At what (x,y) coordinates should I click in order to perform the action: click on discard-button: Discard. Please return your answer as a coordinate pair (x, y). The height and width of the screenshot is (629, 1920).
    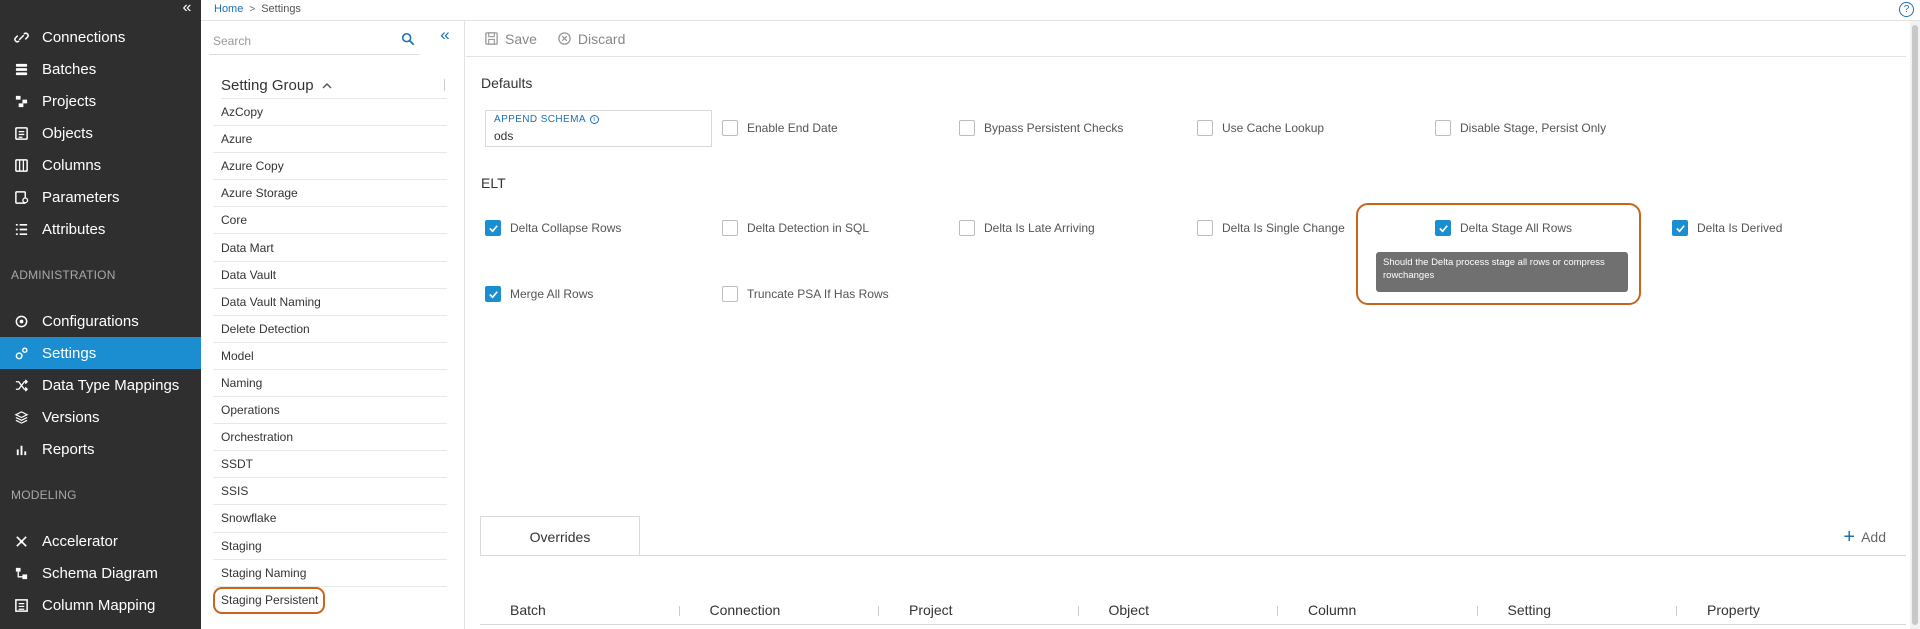
    Looking at the image, I should click on (591, 39).